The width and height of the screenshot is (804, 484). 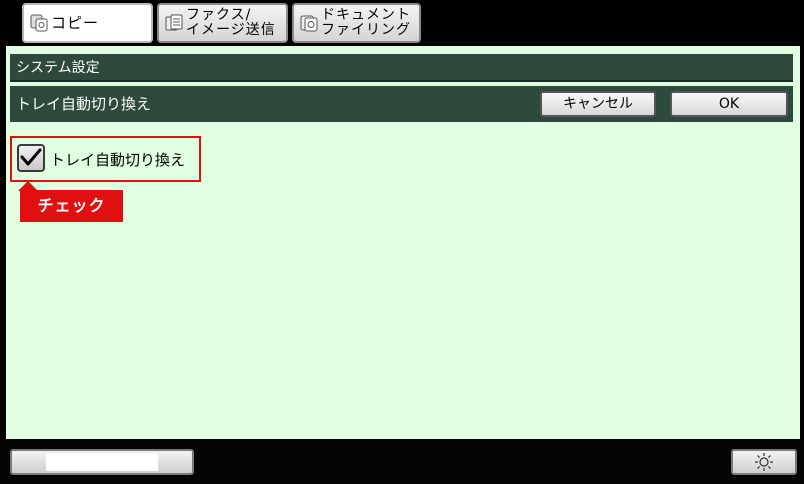 I want to click on tab-document-filing-label: ドキュメント ファイリング, so click(x=366, y=22).